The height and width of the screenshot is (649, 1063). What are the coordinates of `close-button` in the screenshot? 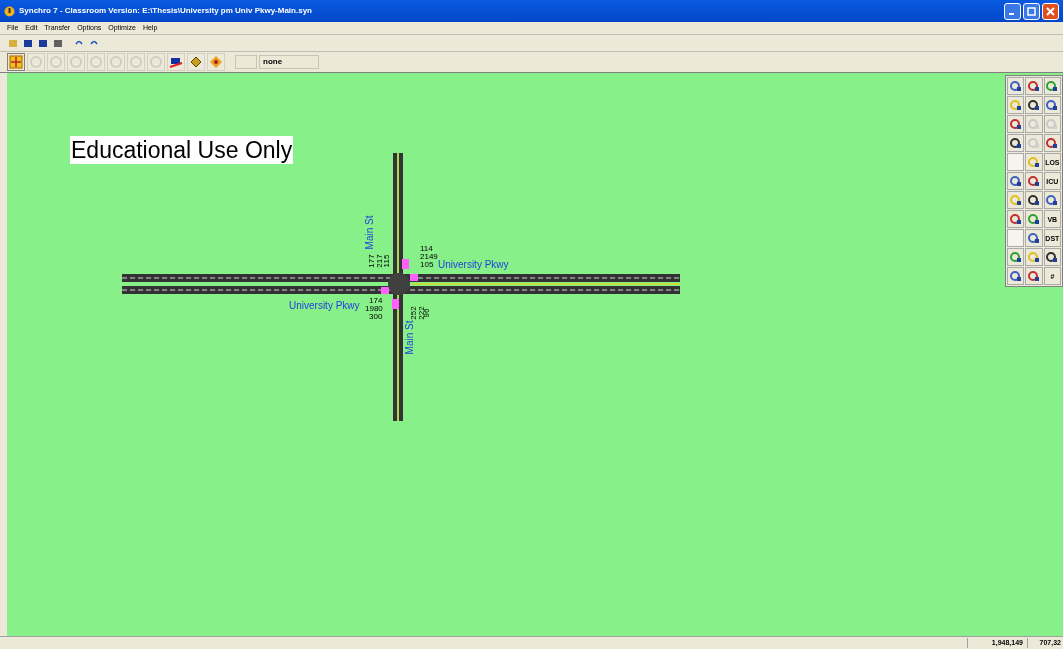 It's located at (1050, 11).